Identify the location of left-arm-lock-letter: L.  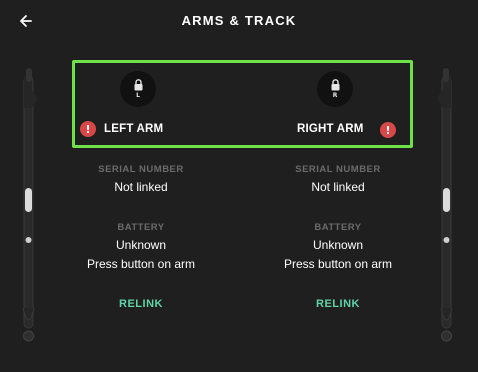
(138, 95).